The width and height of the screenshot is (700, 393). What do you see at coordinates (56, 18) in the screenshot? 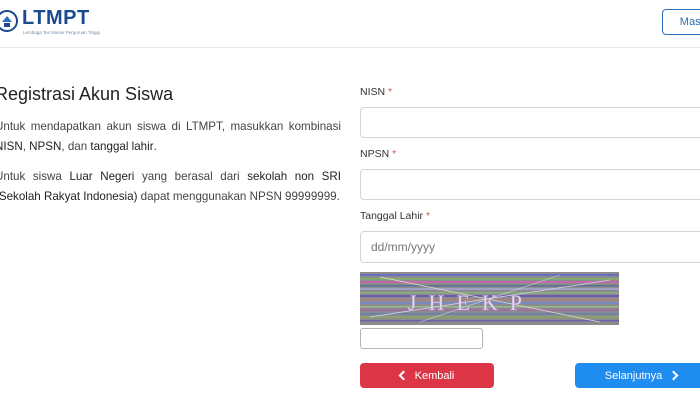
I see `logo-text: LTMPT` at bounding box center [56, 18].